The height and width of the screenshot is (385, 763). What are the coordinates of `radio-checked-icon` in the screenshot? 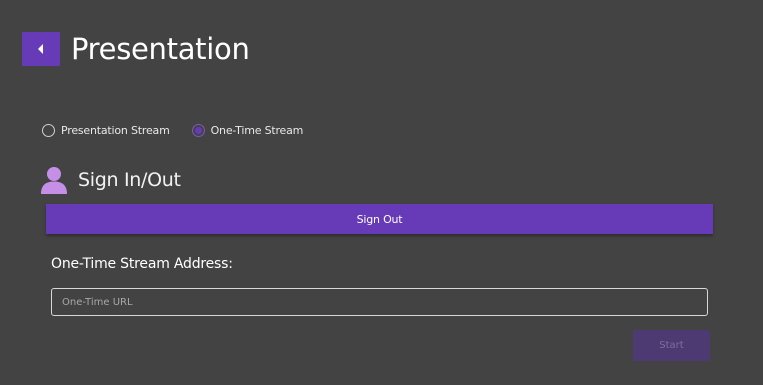 It's located at (198, 130).